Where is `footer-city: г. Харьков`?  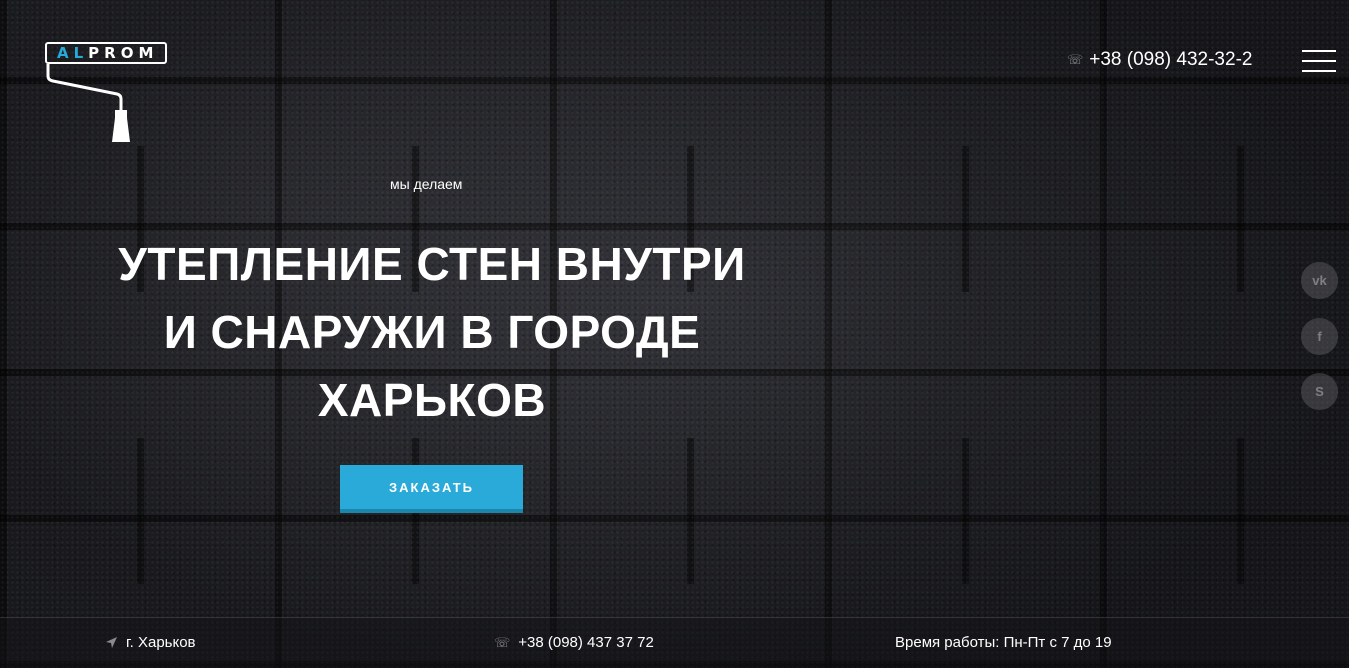
footer-city: г. Харьков is located at coordinates (150, 642).